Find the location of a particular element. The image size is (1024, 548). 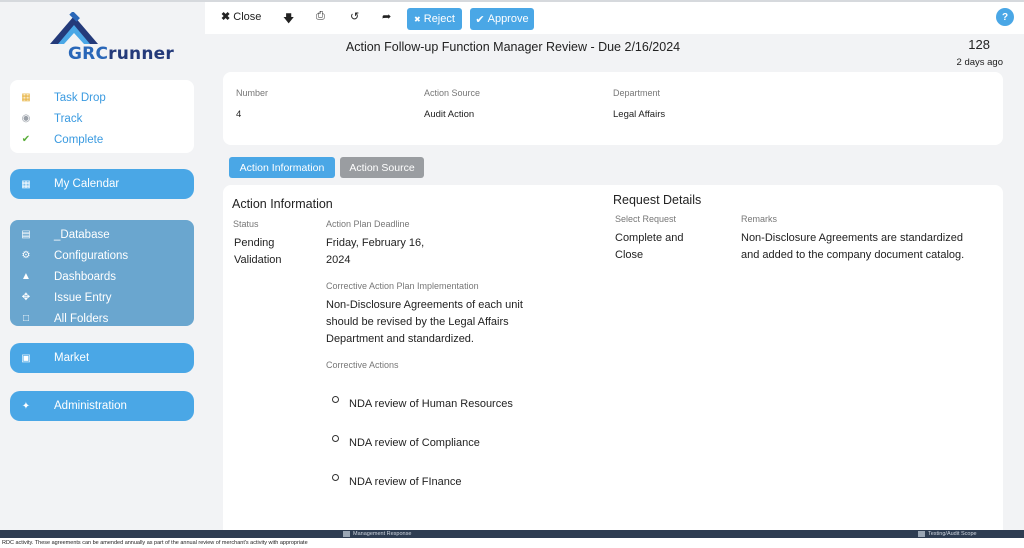

approve-button: ✔ Approve is located at coordinates (502, 19).